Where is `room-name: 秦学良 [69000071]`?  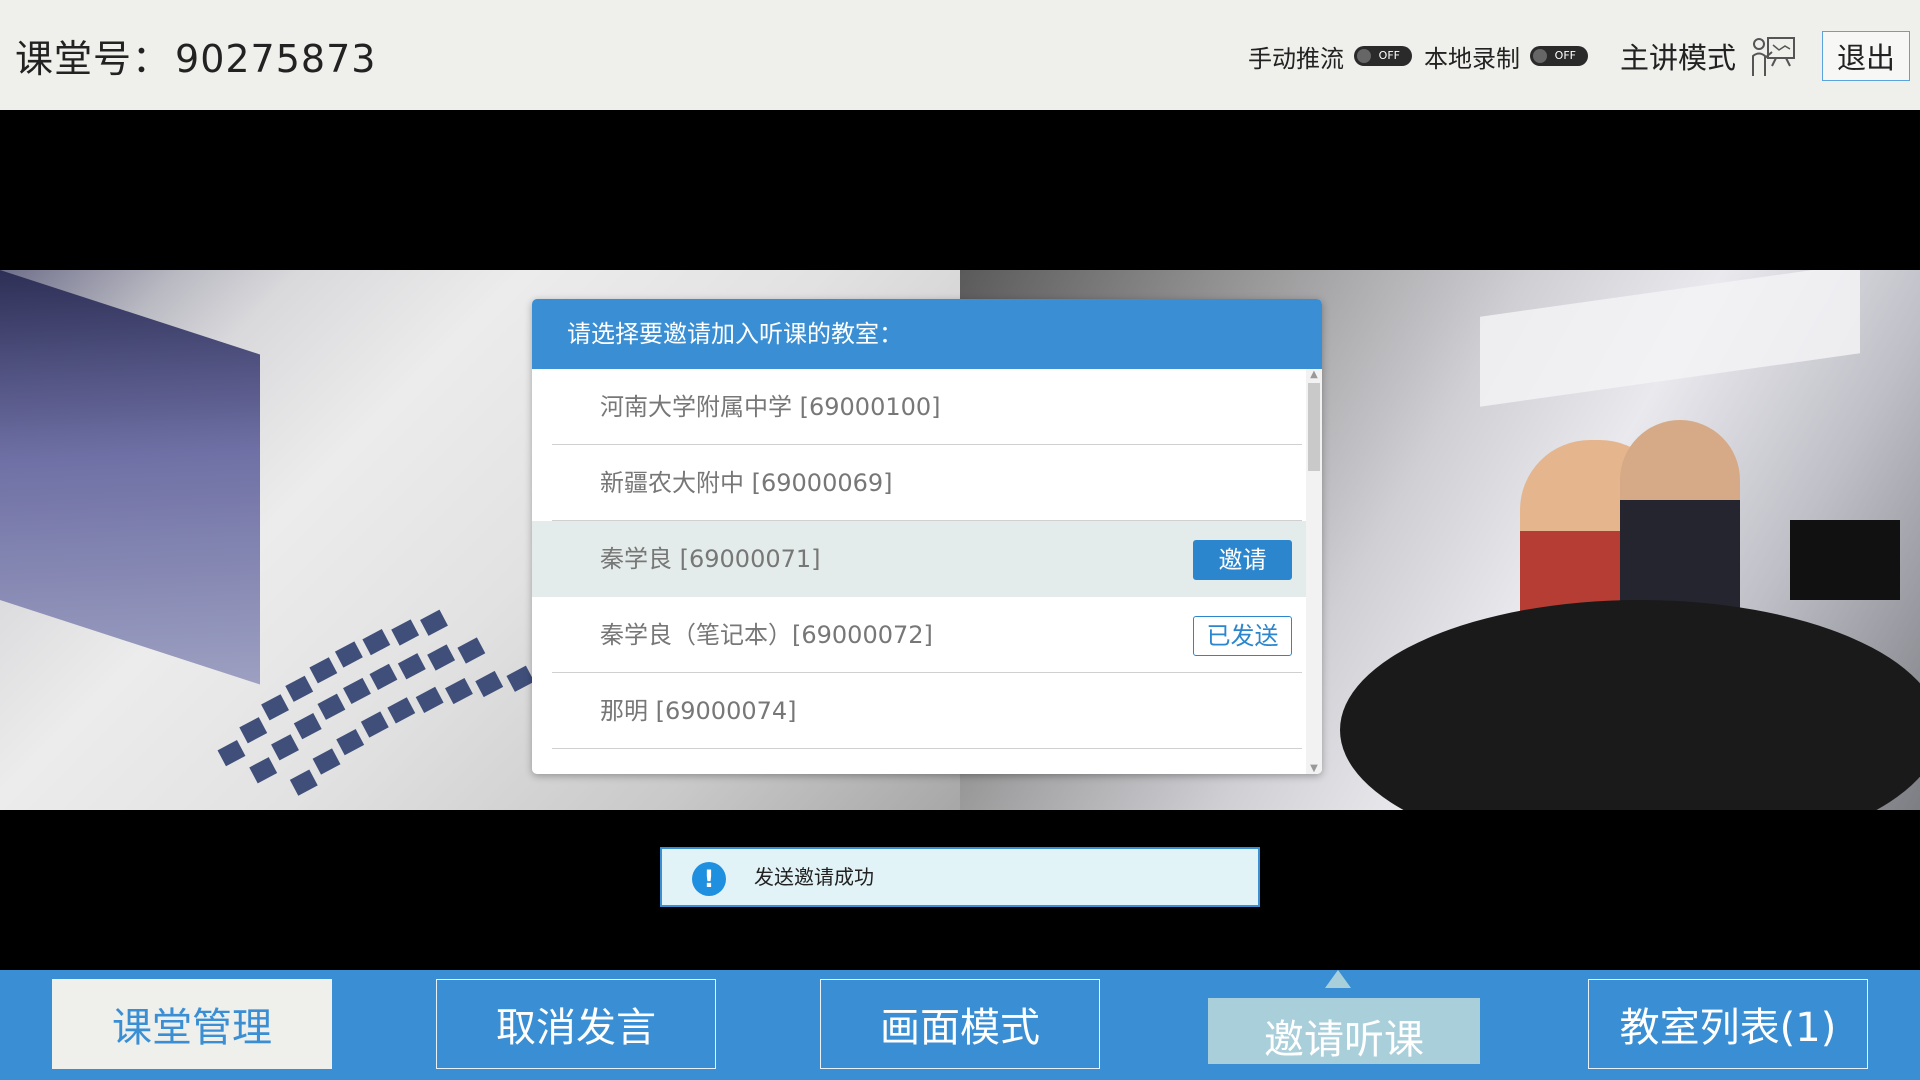 room-name: 秦学良 [69000071] is located at coordinates (710, 559).